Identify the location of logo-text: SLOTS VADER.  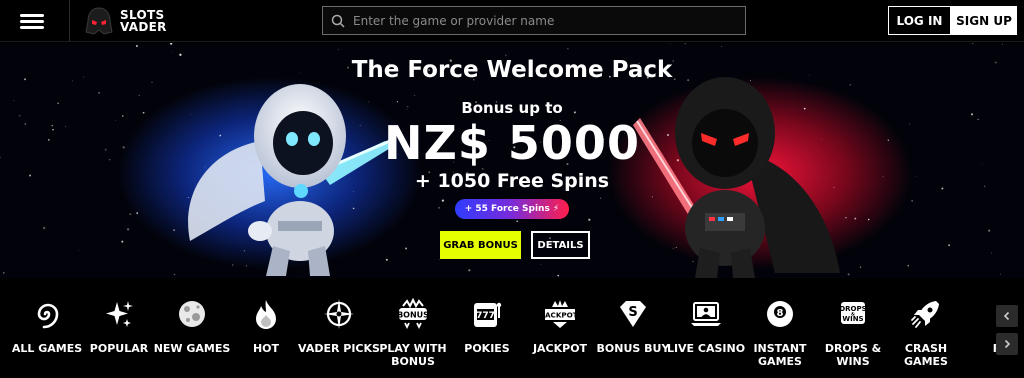
(143, 21).